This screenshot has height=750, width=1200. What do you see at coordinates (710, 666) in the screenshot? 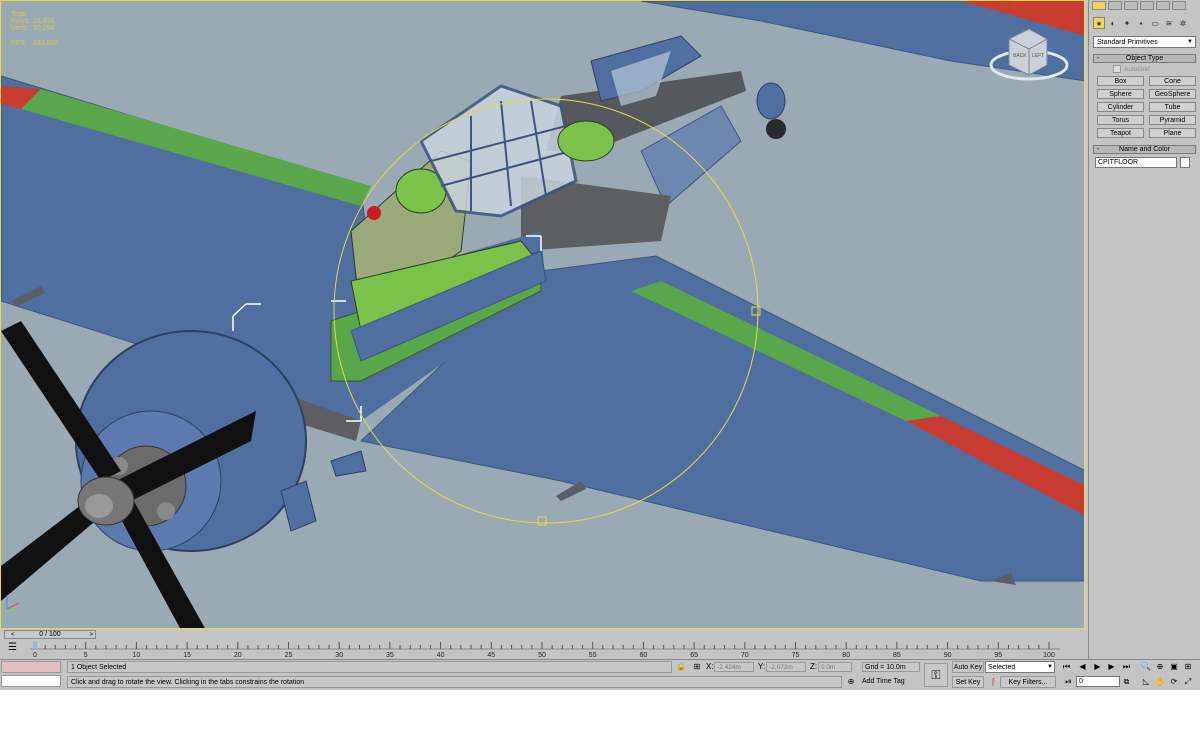
I see `x-label: X:` at bounding box center [710, 666].